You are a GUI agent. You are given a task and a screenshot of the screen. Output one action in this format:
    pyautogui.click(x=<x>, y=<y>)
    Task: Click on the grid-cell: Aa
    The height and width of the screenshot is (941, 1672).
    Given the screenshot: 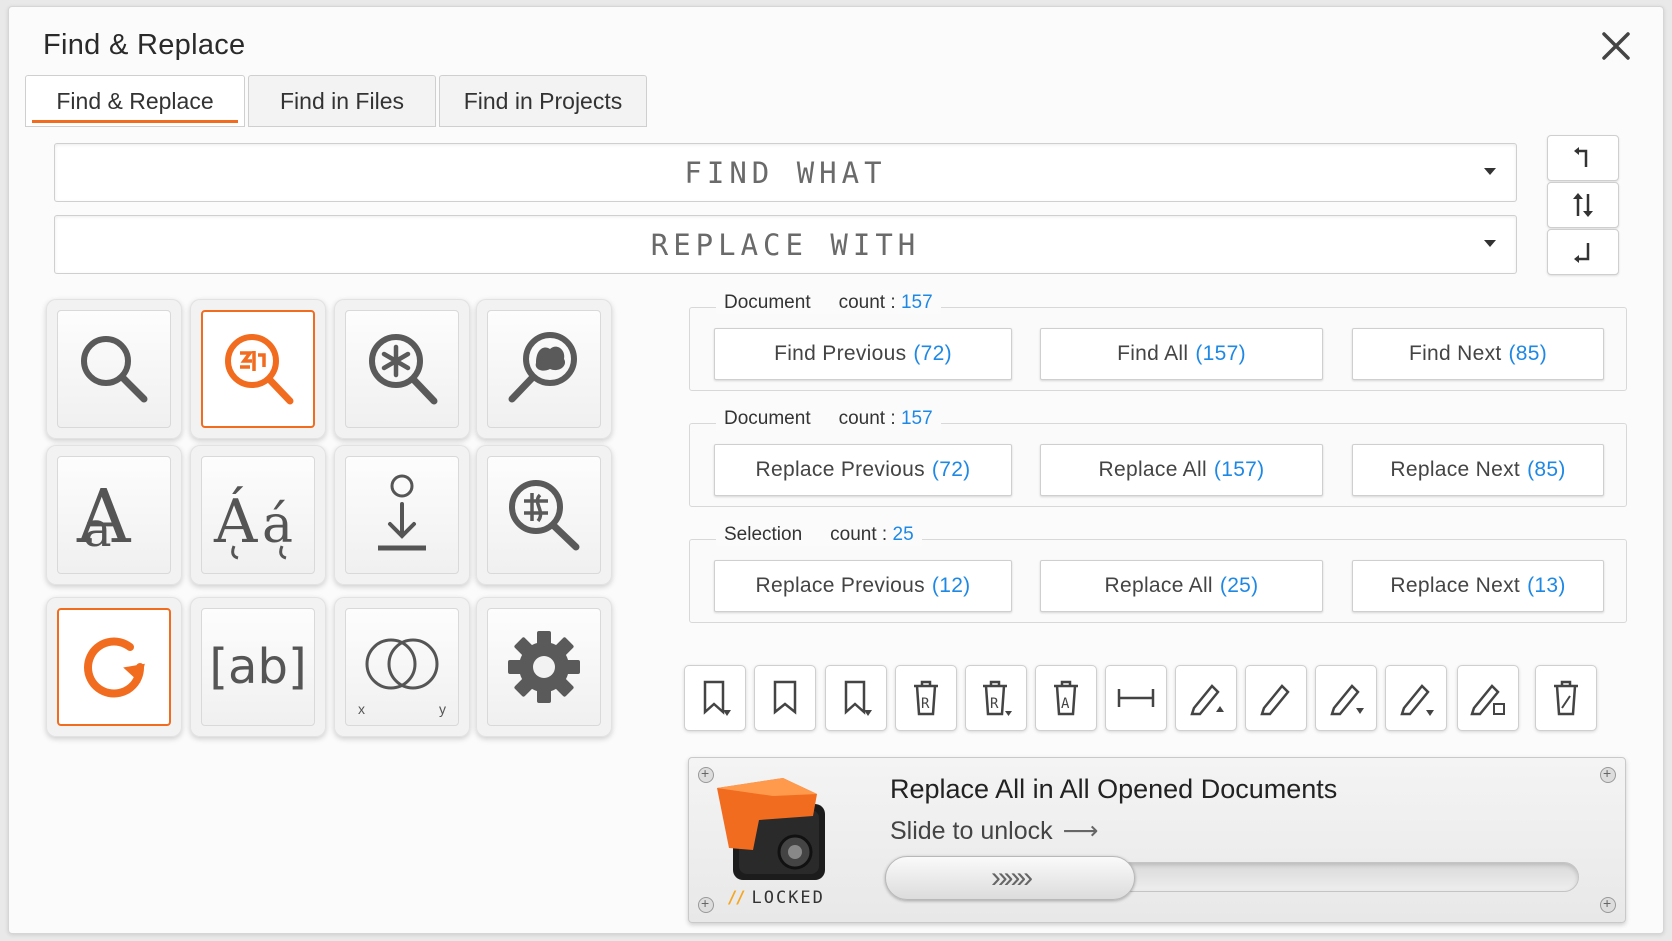 What is the action you would take?
    pyautogui.click(x=114, y=515)
    